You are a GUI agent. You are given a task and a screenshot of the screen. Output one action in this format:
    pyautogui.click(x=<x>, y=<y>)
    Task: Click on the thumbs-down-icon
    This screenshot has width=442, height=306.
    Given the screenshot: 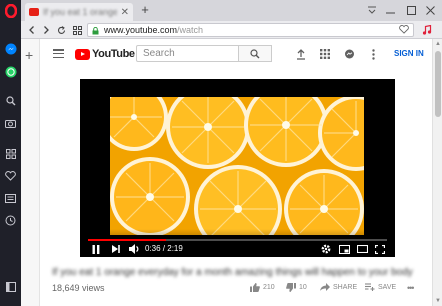 What is the action you would take?
    pyautogui.click(x=291, y=287)
    